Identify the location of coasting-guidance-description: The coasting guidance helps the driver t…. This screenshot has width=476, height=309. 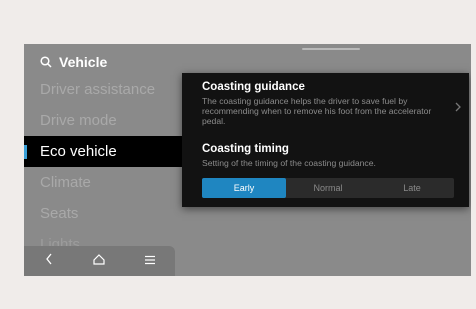
(317, 111).